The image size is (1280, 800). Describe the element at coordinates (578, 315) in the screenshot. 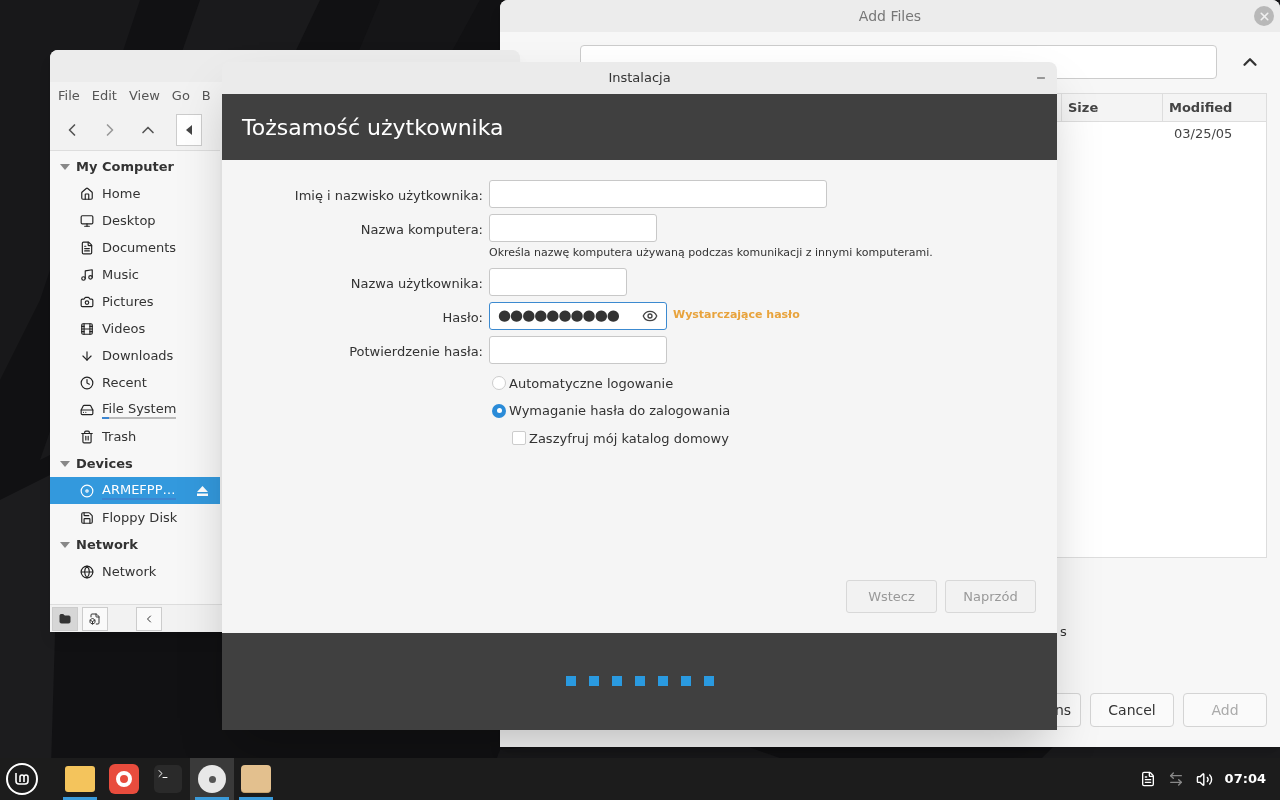

I see `text-field: ●●●●●●●●●●` at that location.